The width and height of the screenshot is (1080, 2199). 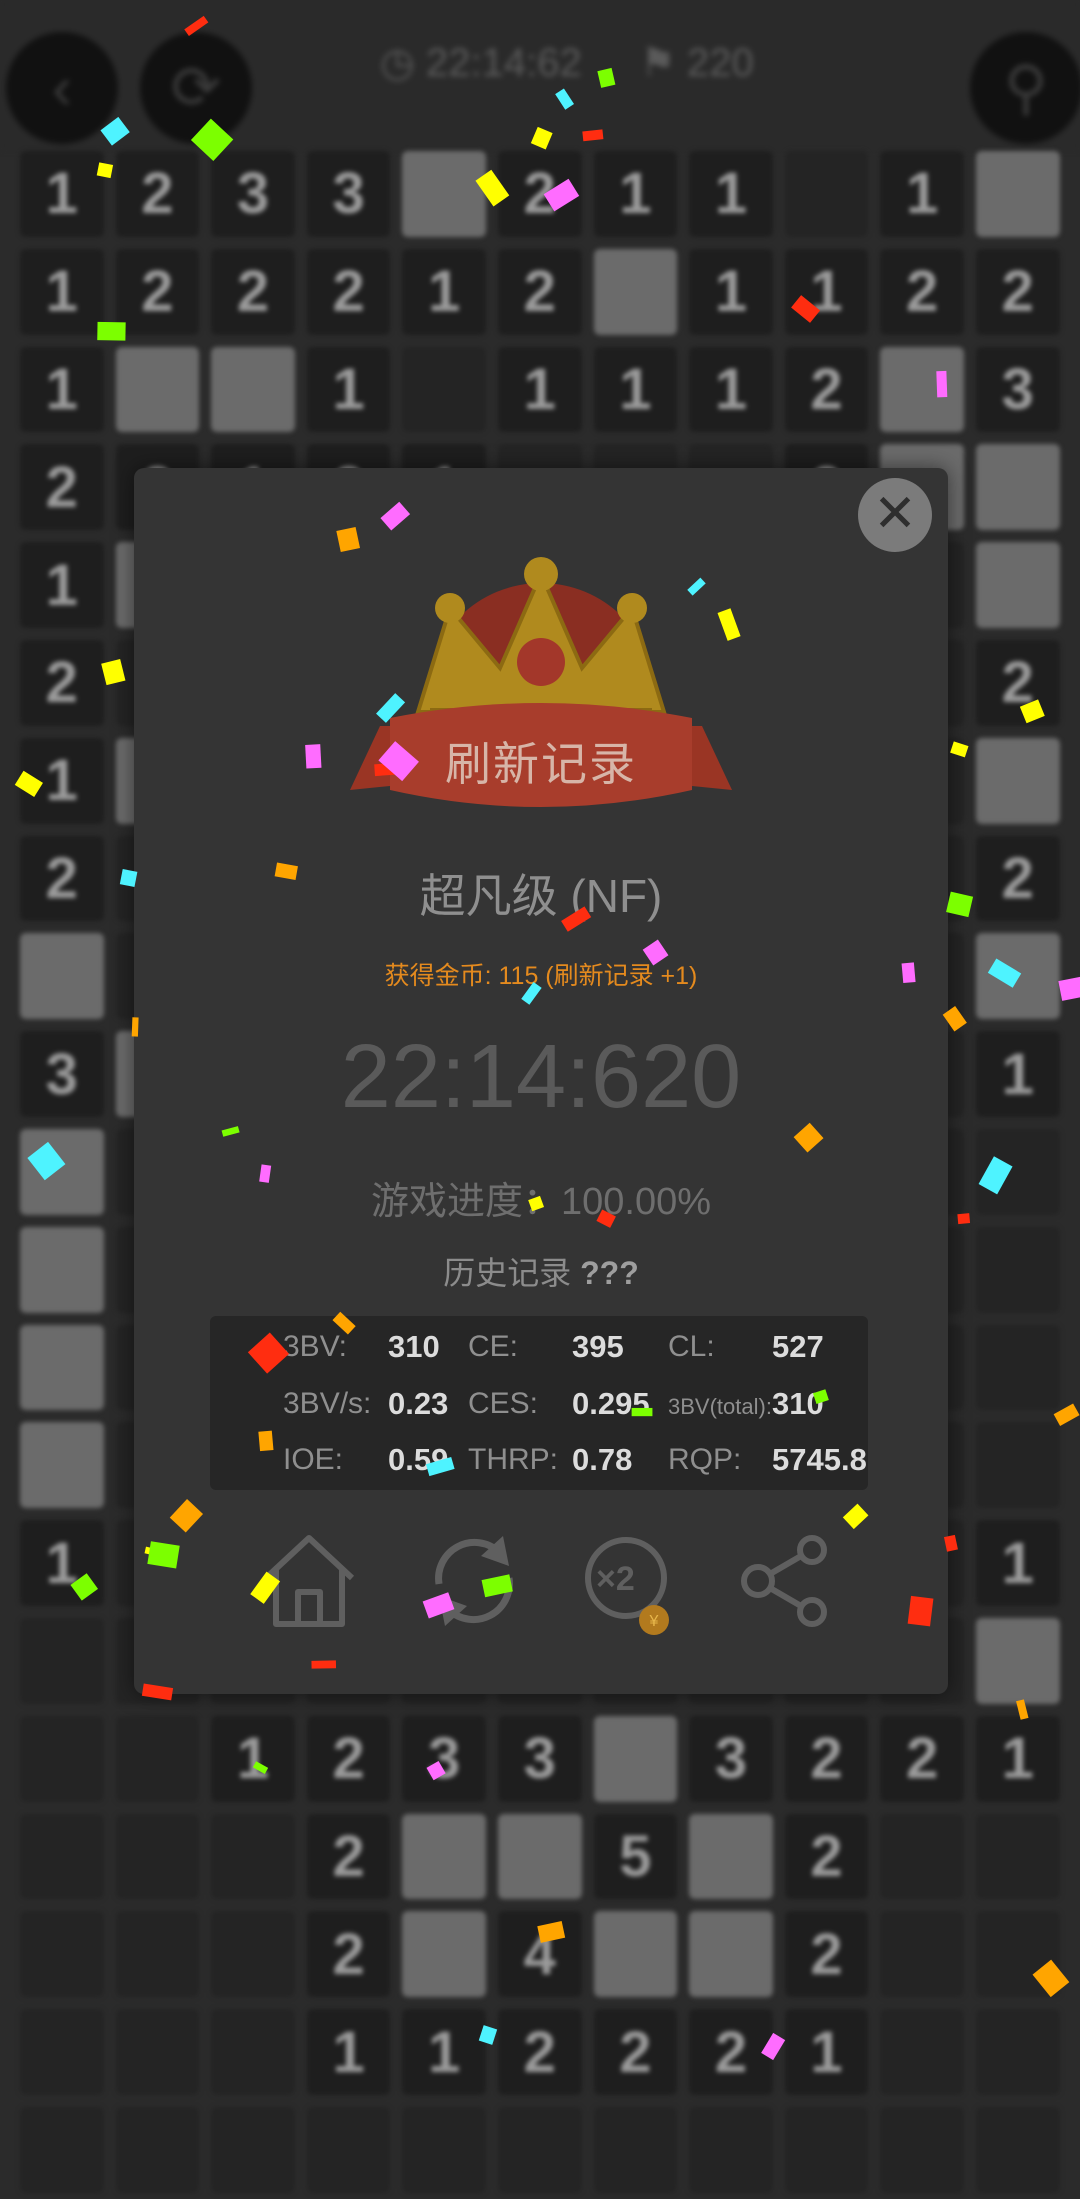 I want to click on replay-button, so click(x=474, y=1591).